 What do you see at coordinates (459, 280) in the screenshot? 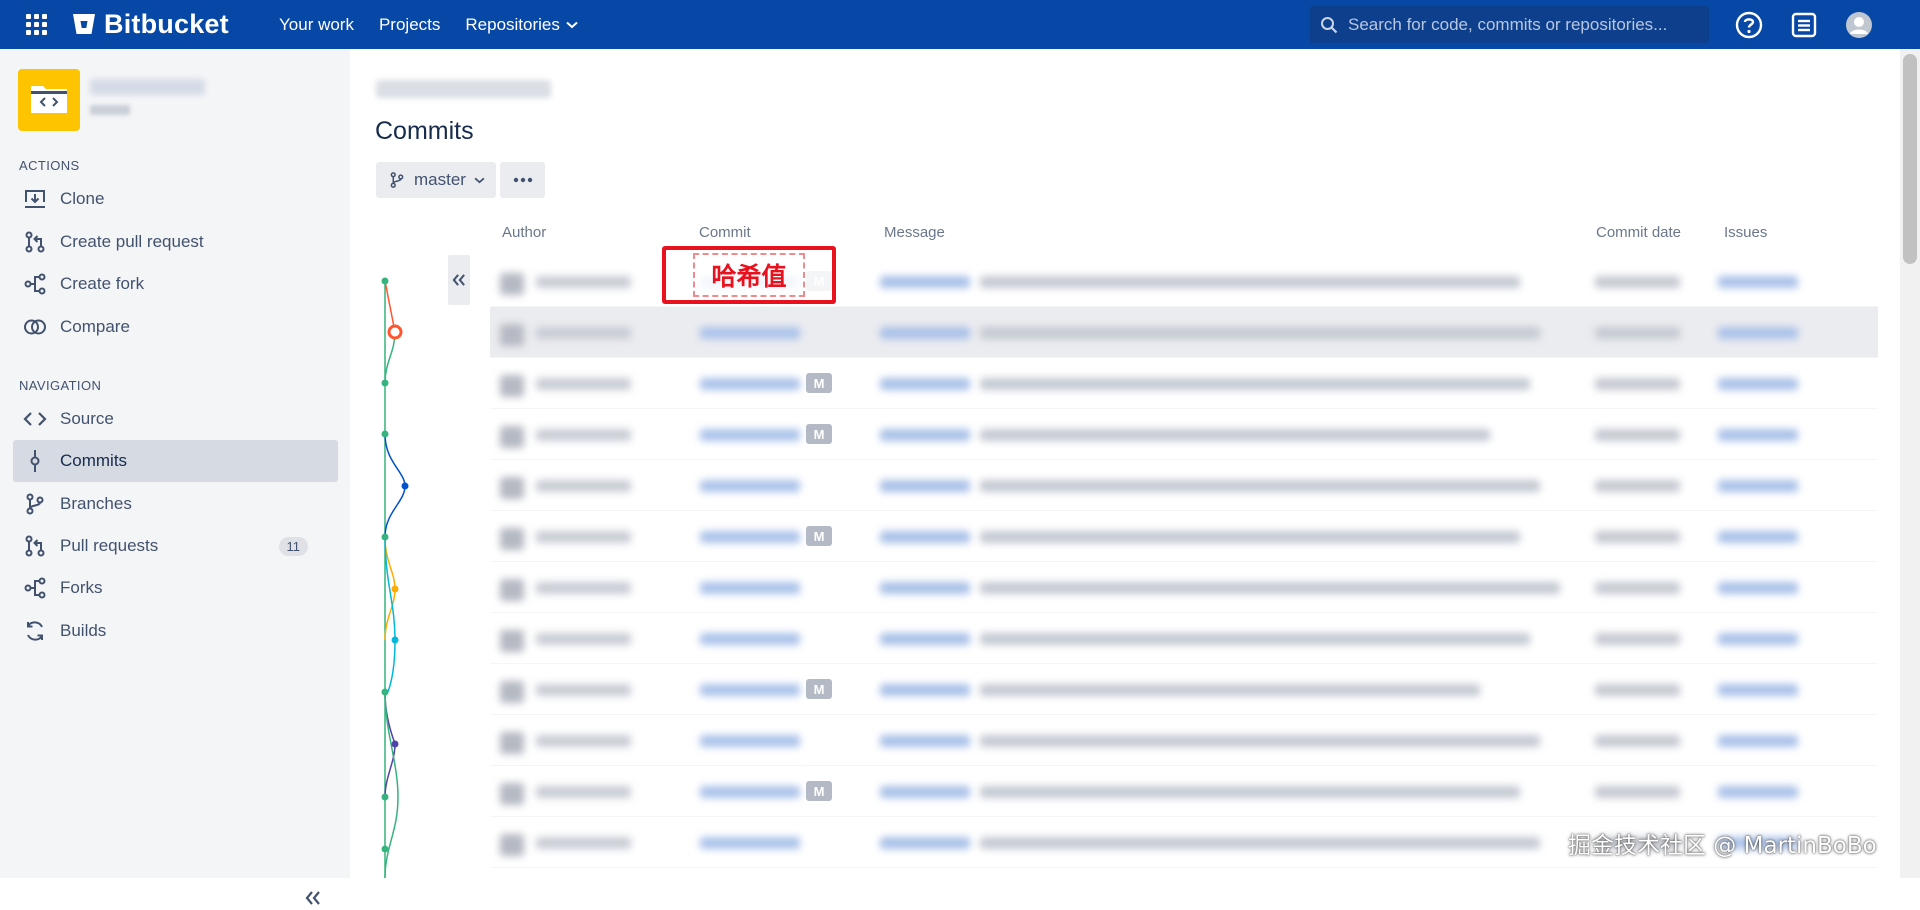
I see `collapse-graph-button` at bounding box center [459, 280].